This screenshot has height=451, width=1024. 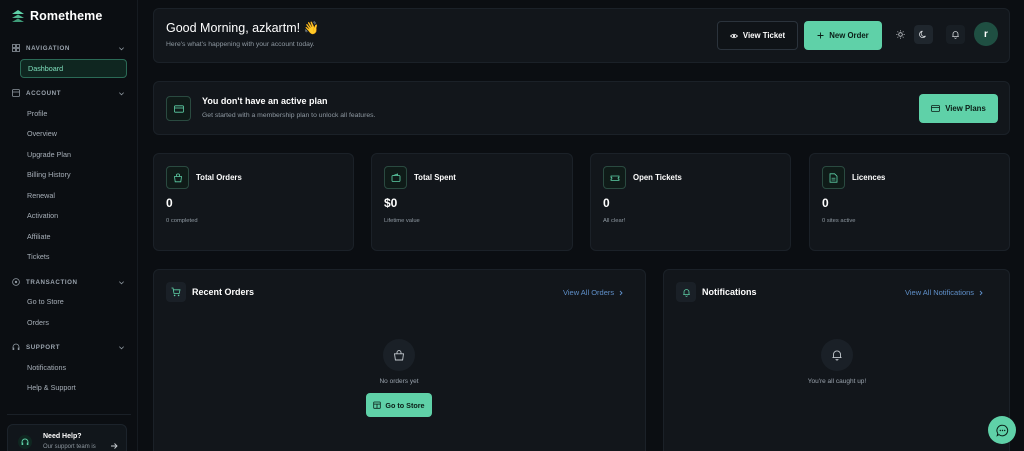 I want to click on stat-label: Licences, so click(x=869, y=177).